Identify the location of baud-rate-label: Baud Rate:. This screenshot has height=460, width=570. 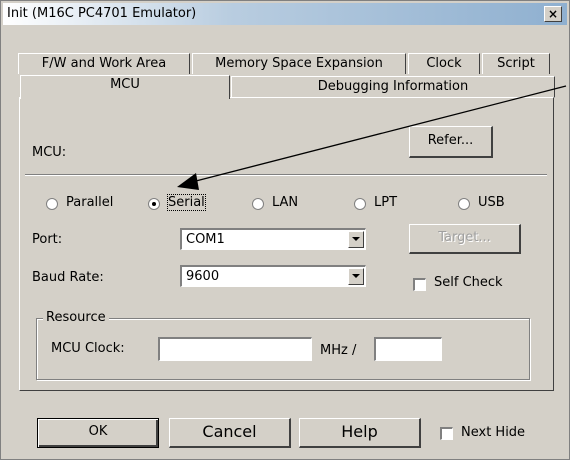
(68, 277).